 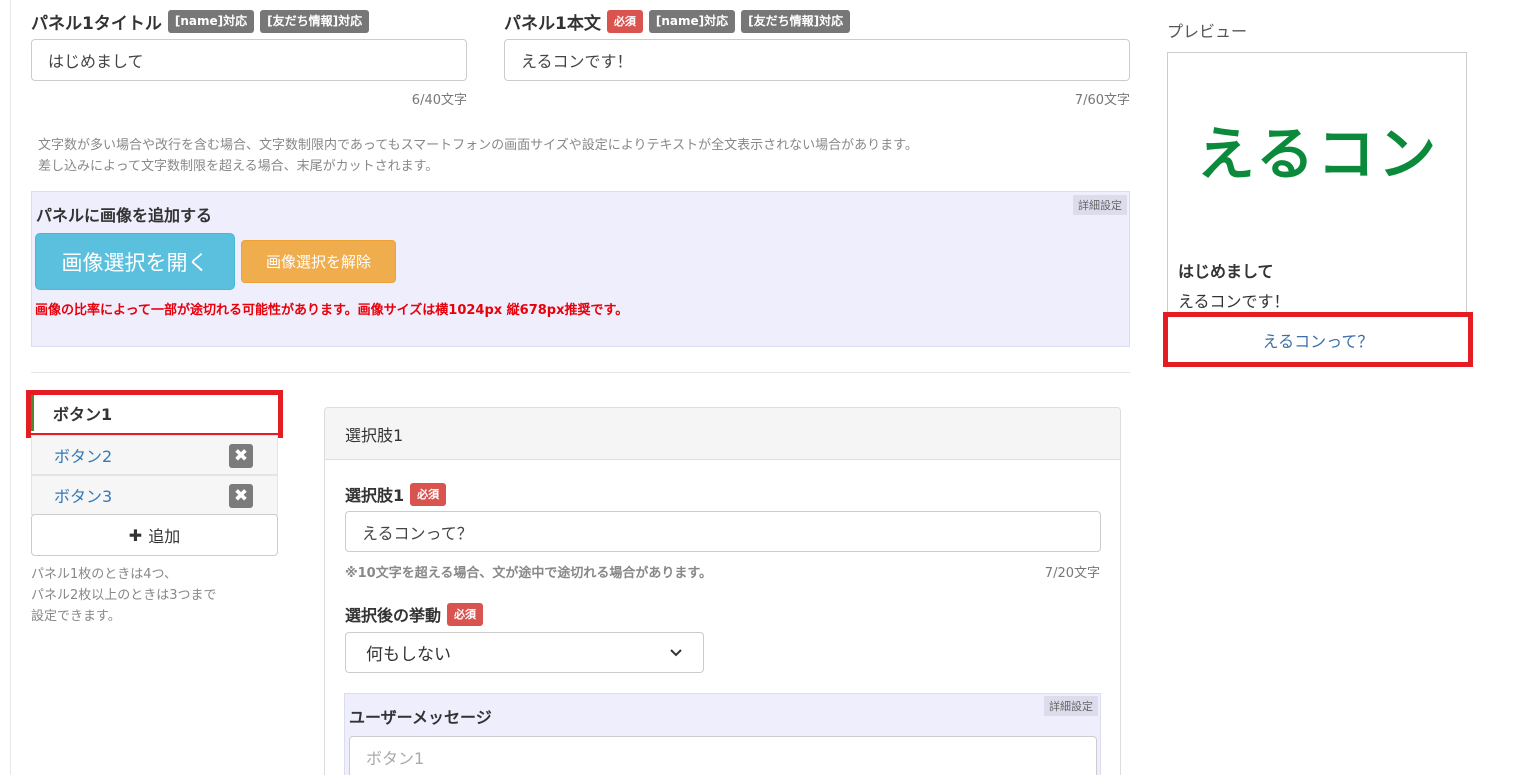 What do you see at coordinates (153, 413) in the screenshot?
I see `tab-button-1: ボタン1` at bounding box center [153, 413].